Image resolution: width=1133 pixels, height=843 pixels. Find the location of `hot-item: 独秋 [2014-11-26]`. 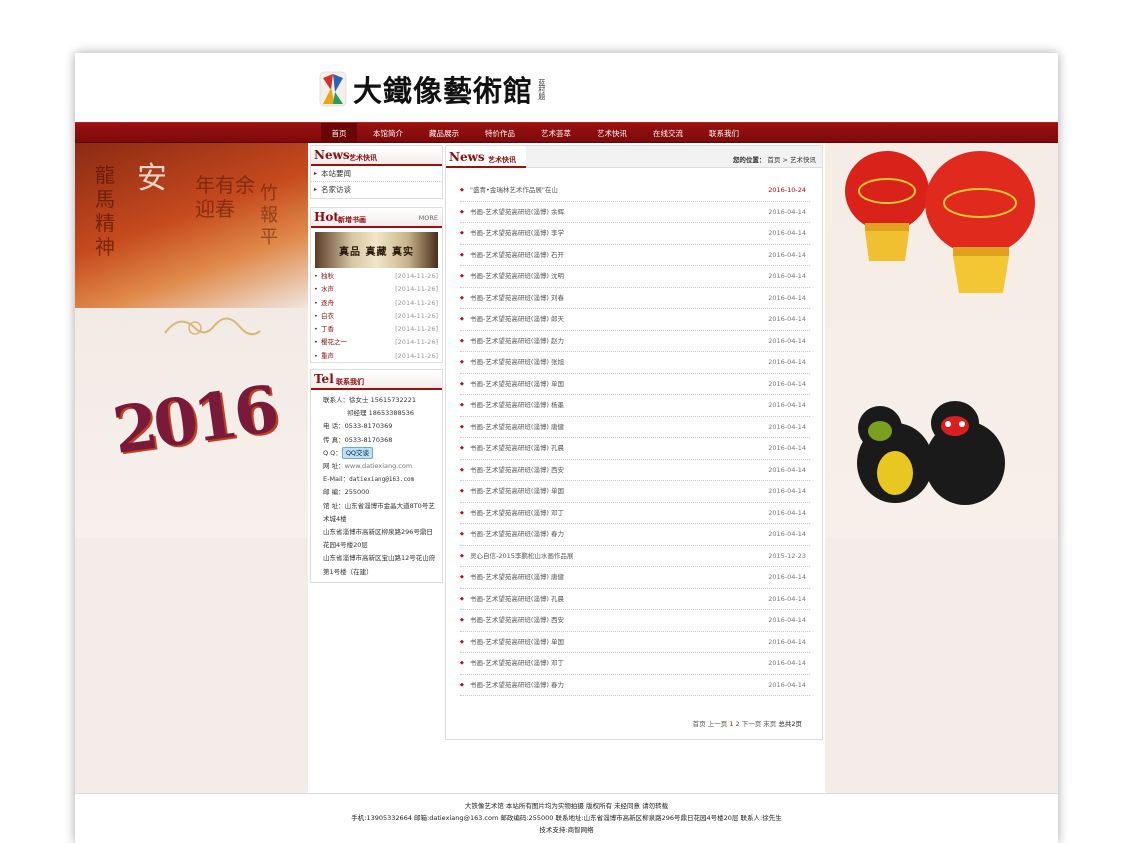

hot-item: 独秋 [2014-11-26] is located at coordinates (376, 277).